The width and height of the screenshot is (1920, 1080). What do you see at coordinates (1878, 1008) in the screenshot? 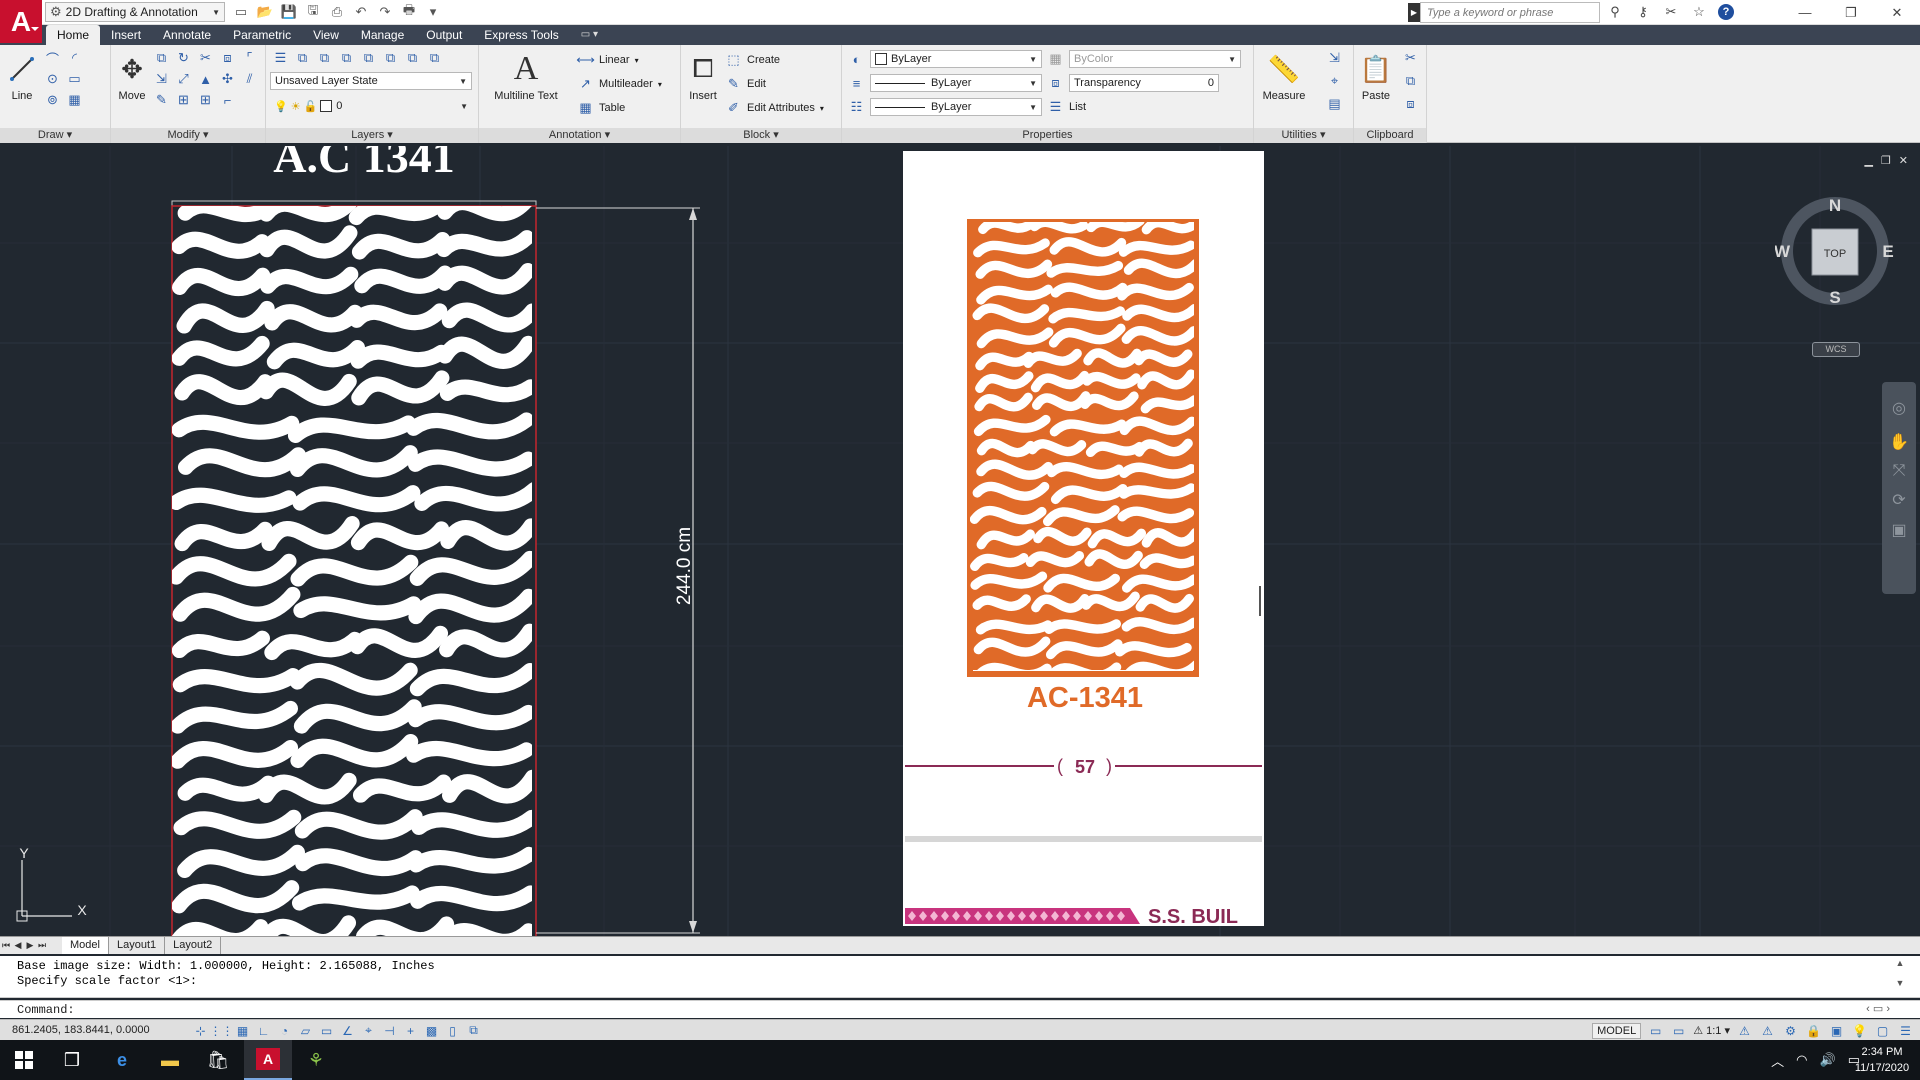
I see `command-scroll-arrows: ‹ ▭ ›` at bounding box center [1878, 1008].